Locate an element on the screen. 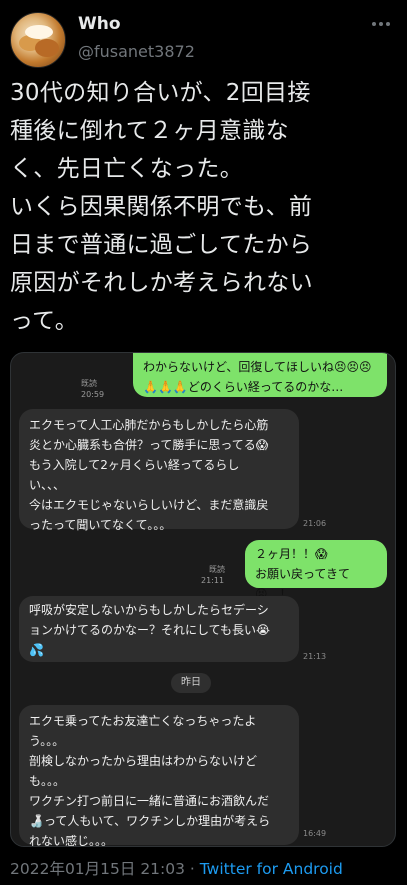  avatar is located at coordinates (38, 40).